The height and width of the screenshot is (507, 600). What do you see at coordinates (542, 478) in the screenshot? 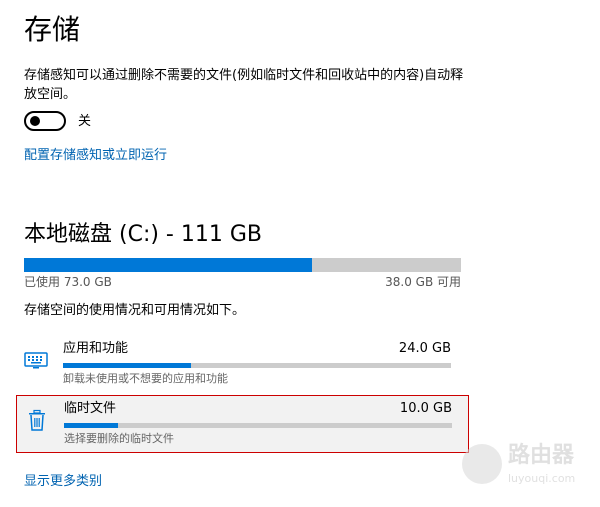
I see `watermark-subtext: luyouqi.com` at bounding box center [542, 478].